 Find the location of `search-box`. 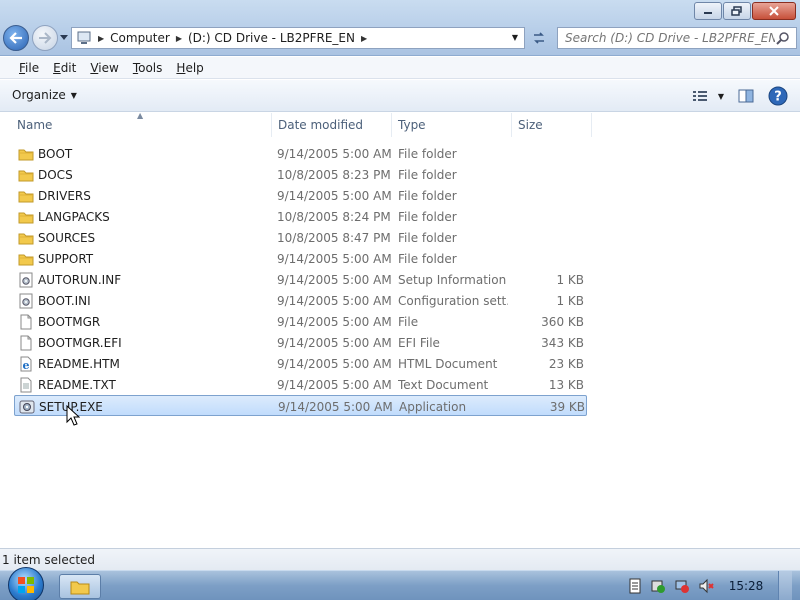

search-box is located at coordinates (677, 38).